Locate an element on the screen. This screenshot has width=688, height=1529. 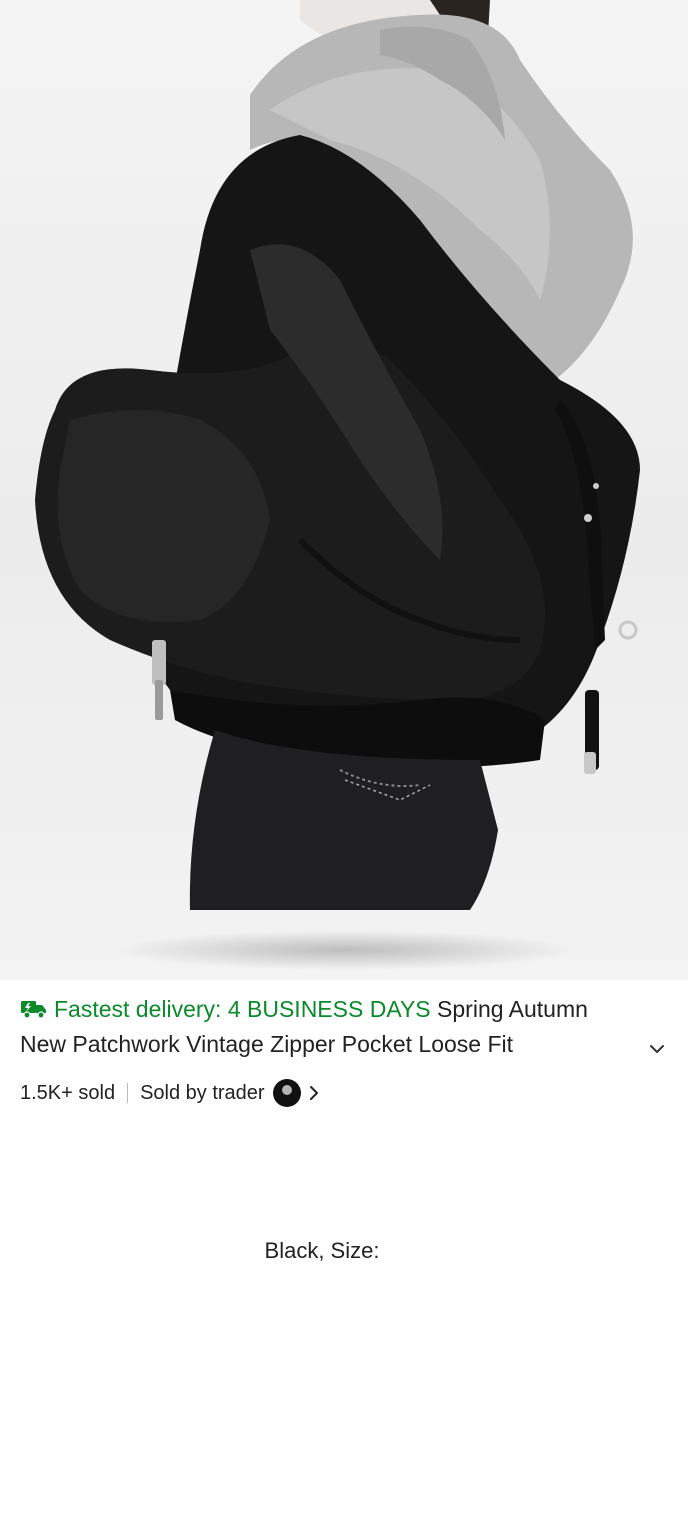
seller-avatar is located at coordinates (286, 1093).